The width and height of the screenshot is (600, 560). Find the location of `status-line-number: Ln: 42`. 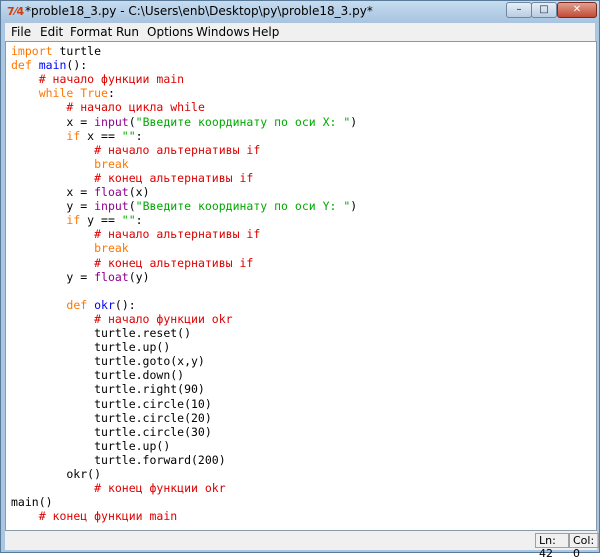

status-line-number: Ln: 42 is located at coordinates (552, 546).